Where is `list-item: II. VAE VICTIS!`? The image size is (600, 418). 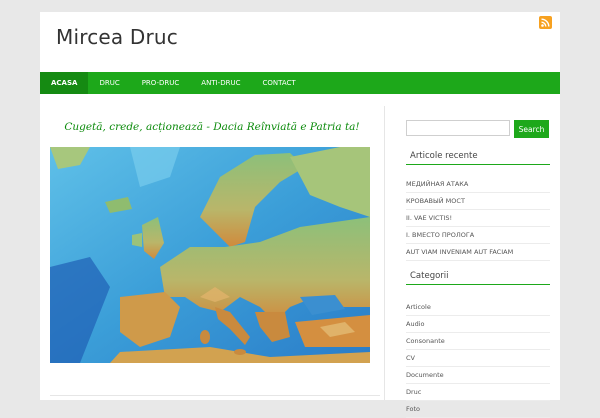
list-item: II. VAE VICTIS! is located at coordinates (478, 218).